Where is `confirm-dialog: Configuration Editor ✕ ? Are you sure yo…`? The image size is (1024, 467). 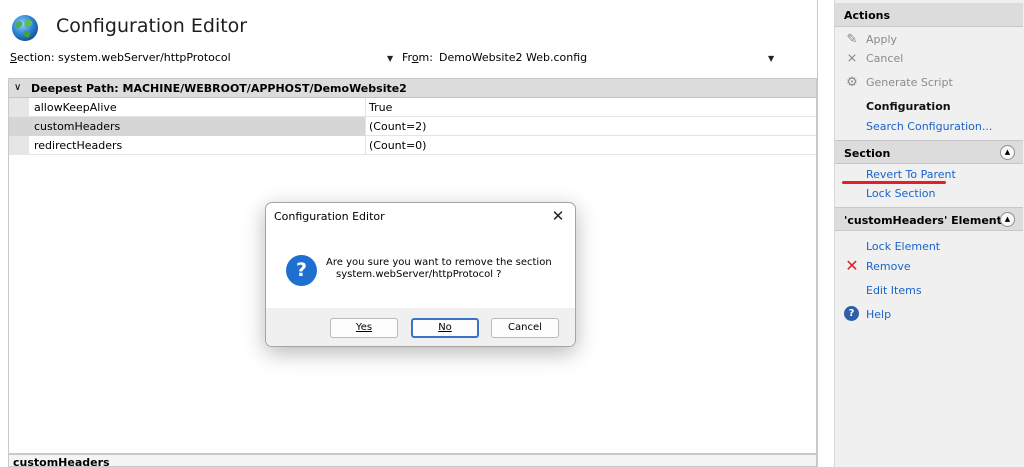 confirm-dialog: Configuration Editor ✕ ? Are you sure yo… is located at coordinates (420, 274).